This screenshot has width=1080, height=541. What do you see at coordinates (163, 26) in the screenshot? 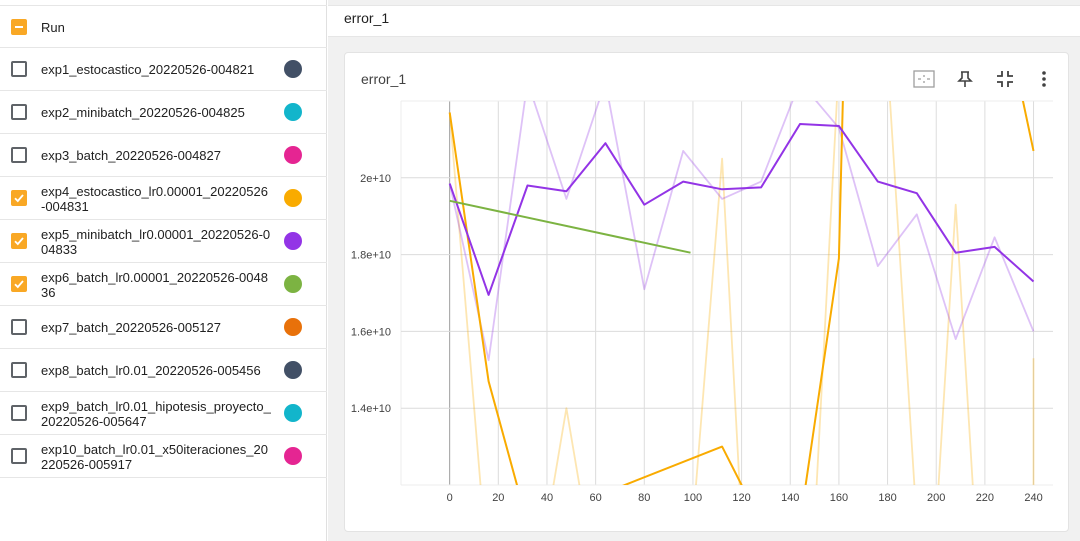
I see `run-list-header: Run` at bounding box center [163, 26].